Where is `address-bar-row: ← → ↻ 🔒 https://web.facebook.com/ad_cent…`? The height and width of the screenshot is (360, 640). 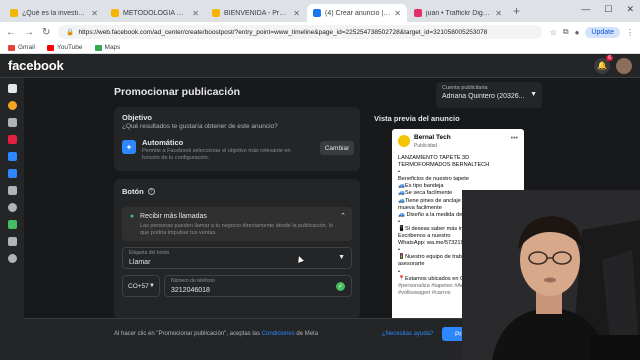
address-bar-row: ← → ↻ 🔒 https://web.facebook.com/ad_cent… is located at coordinates (320, 32).